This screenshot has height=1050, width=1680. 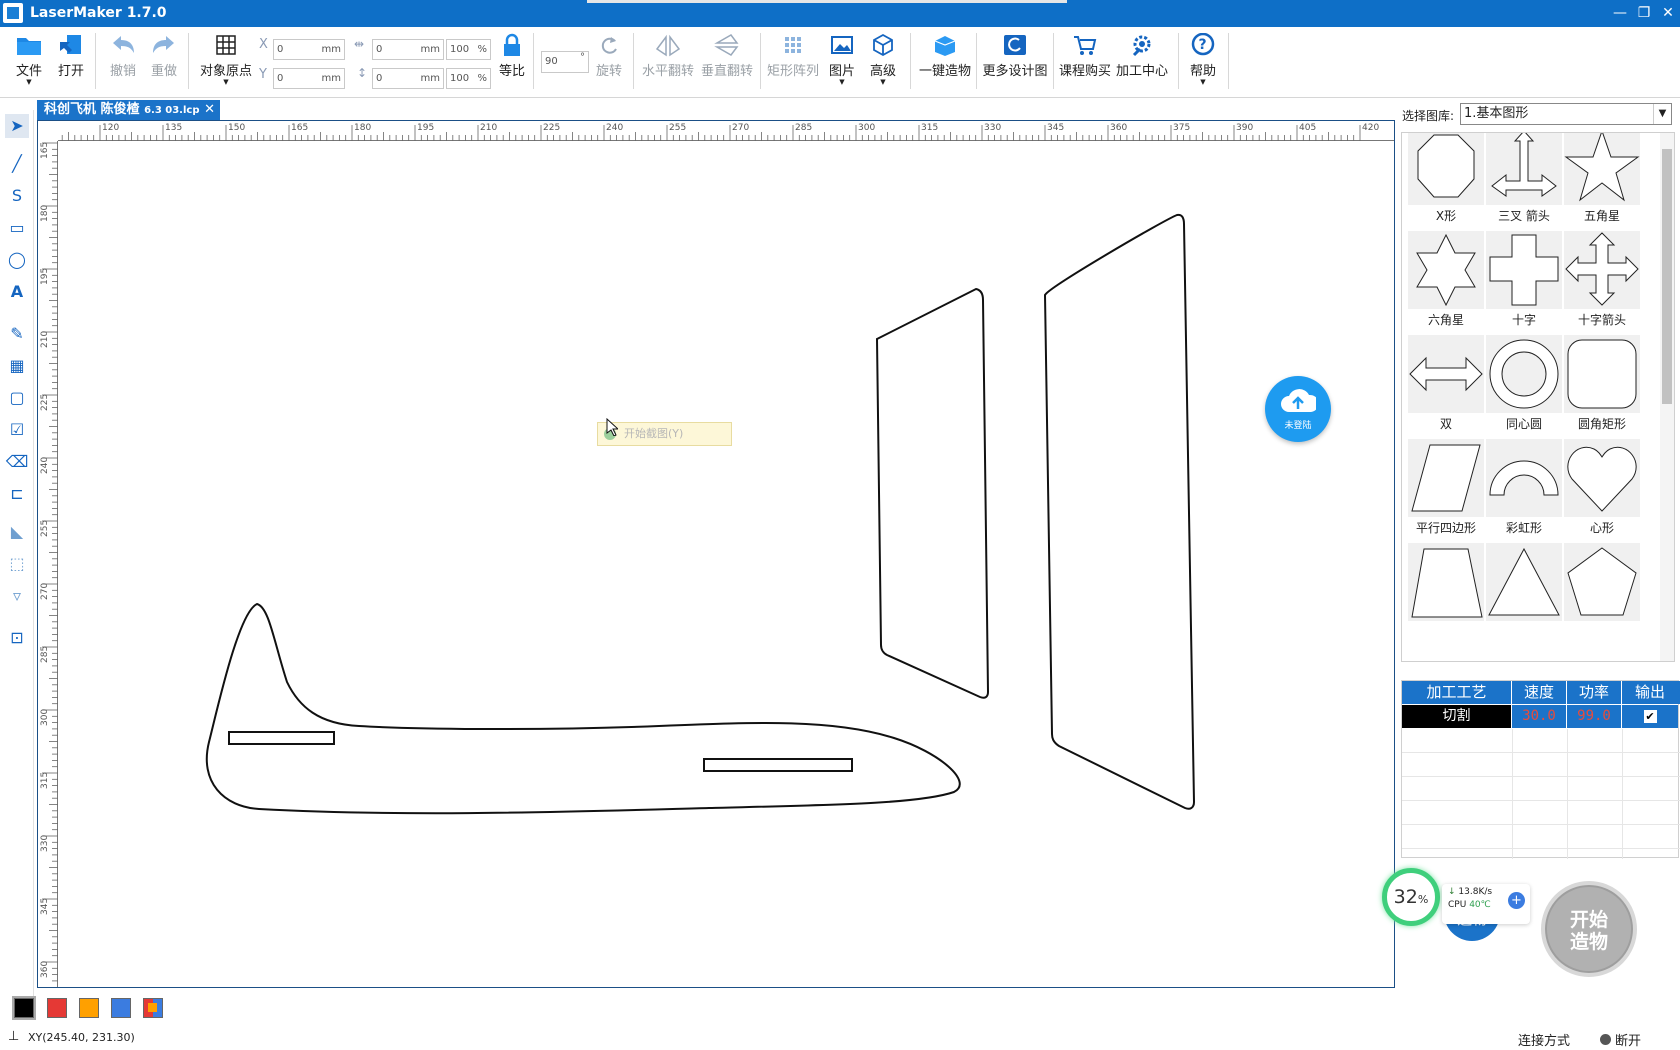 What do you see at coordinates (1566, 114) in the screenshot?
I see `library-dropdown: 1.基本图形 ▼` at bounding box center [1566, 114].